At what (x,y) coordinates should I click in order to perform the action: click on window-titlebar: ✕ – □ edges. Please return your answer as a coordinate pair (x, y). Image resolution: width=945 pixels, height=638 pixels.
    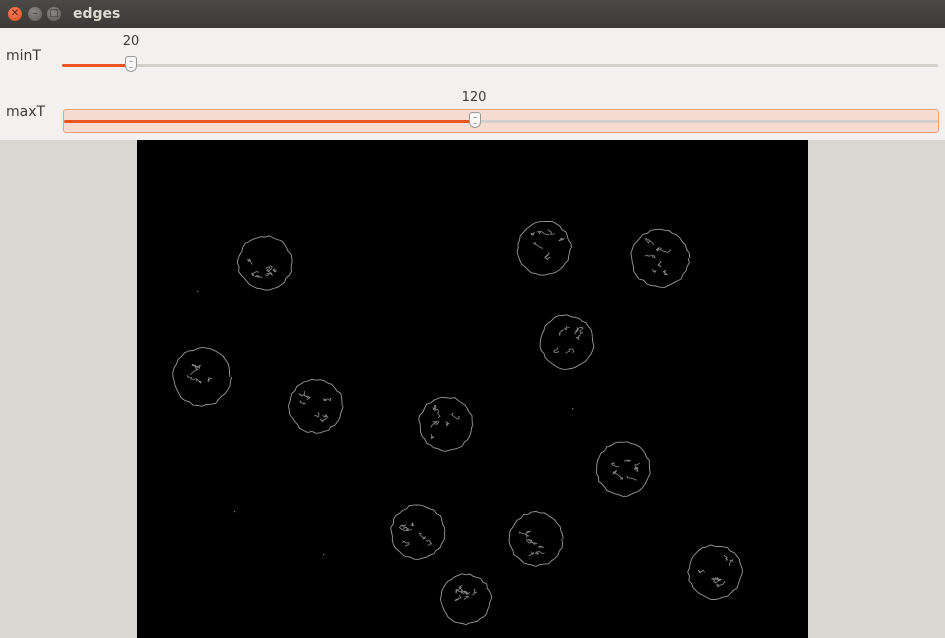
    Looking at the image, I should click on (472, 14).